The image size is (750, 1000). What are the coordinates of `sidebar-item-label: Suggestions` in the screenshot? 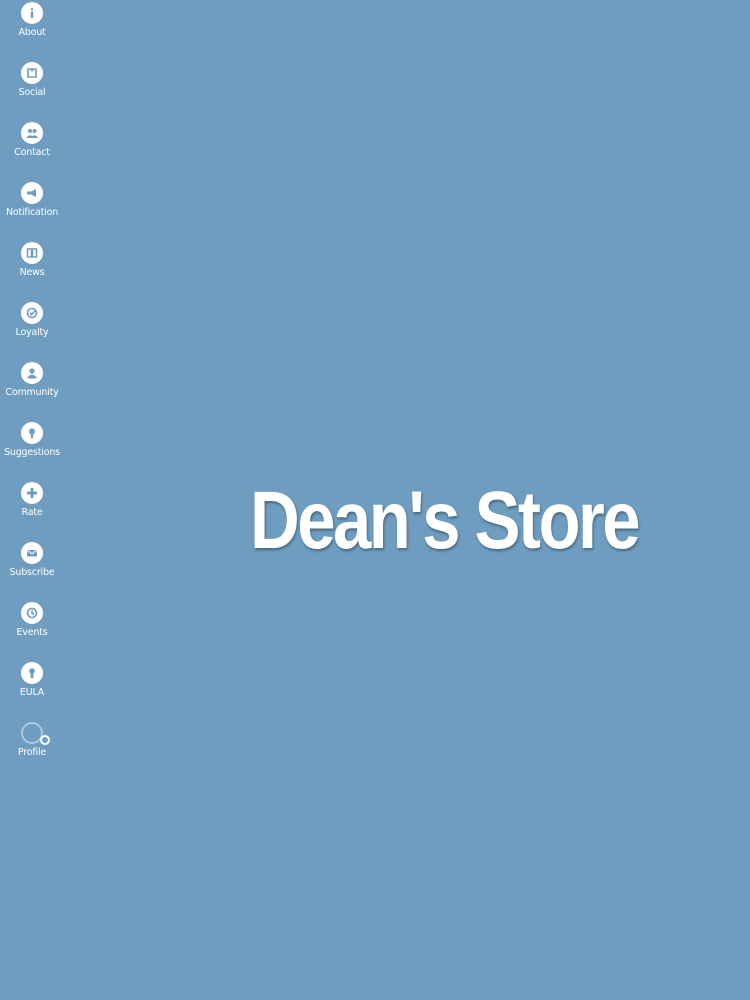 It's located at (32, 452).